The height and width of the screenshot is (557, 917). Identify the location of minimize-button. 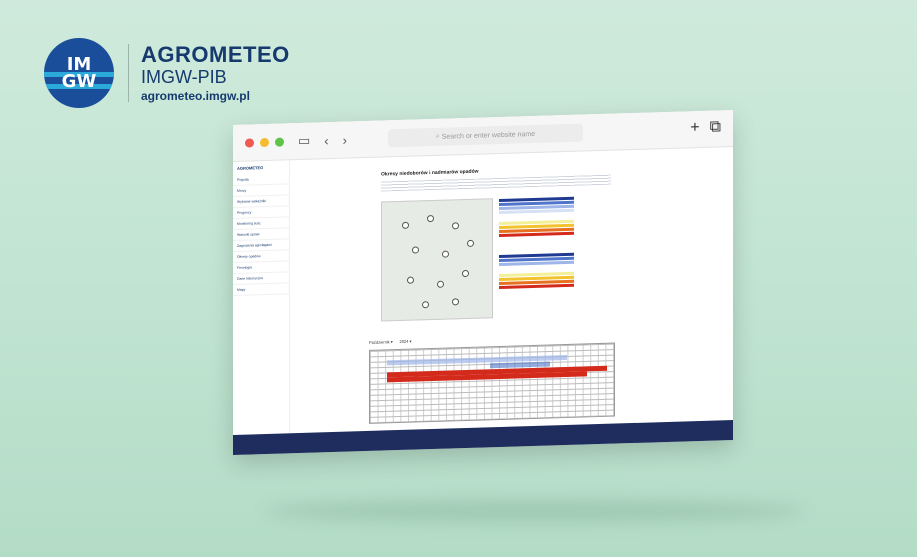
(264, 142).